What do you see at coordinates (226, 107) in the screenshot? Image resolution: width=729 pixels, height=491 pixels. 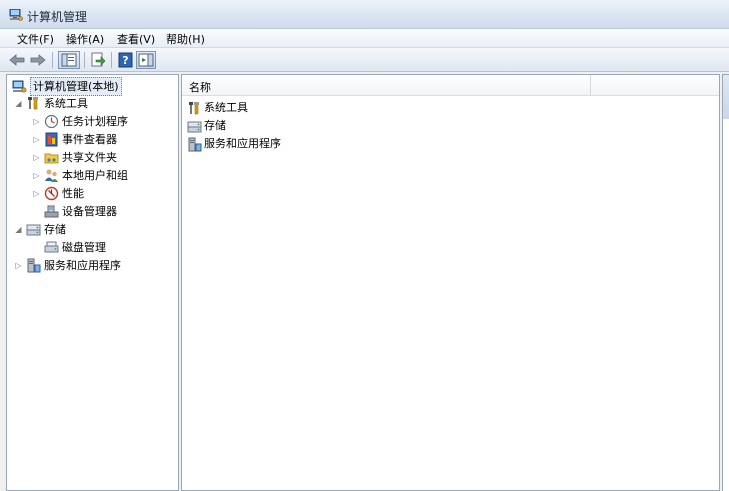 I see `list-item-label: 系统工具` at bounding box center [226, 107].